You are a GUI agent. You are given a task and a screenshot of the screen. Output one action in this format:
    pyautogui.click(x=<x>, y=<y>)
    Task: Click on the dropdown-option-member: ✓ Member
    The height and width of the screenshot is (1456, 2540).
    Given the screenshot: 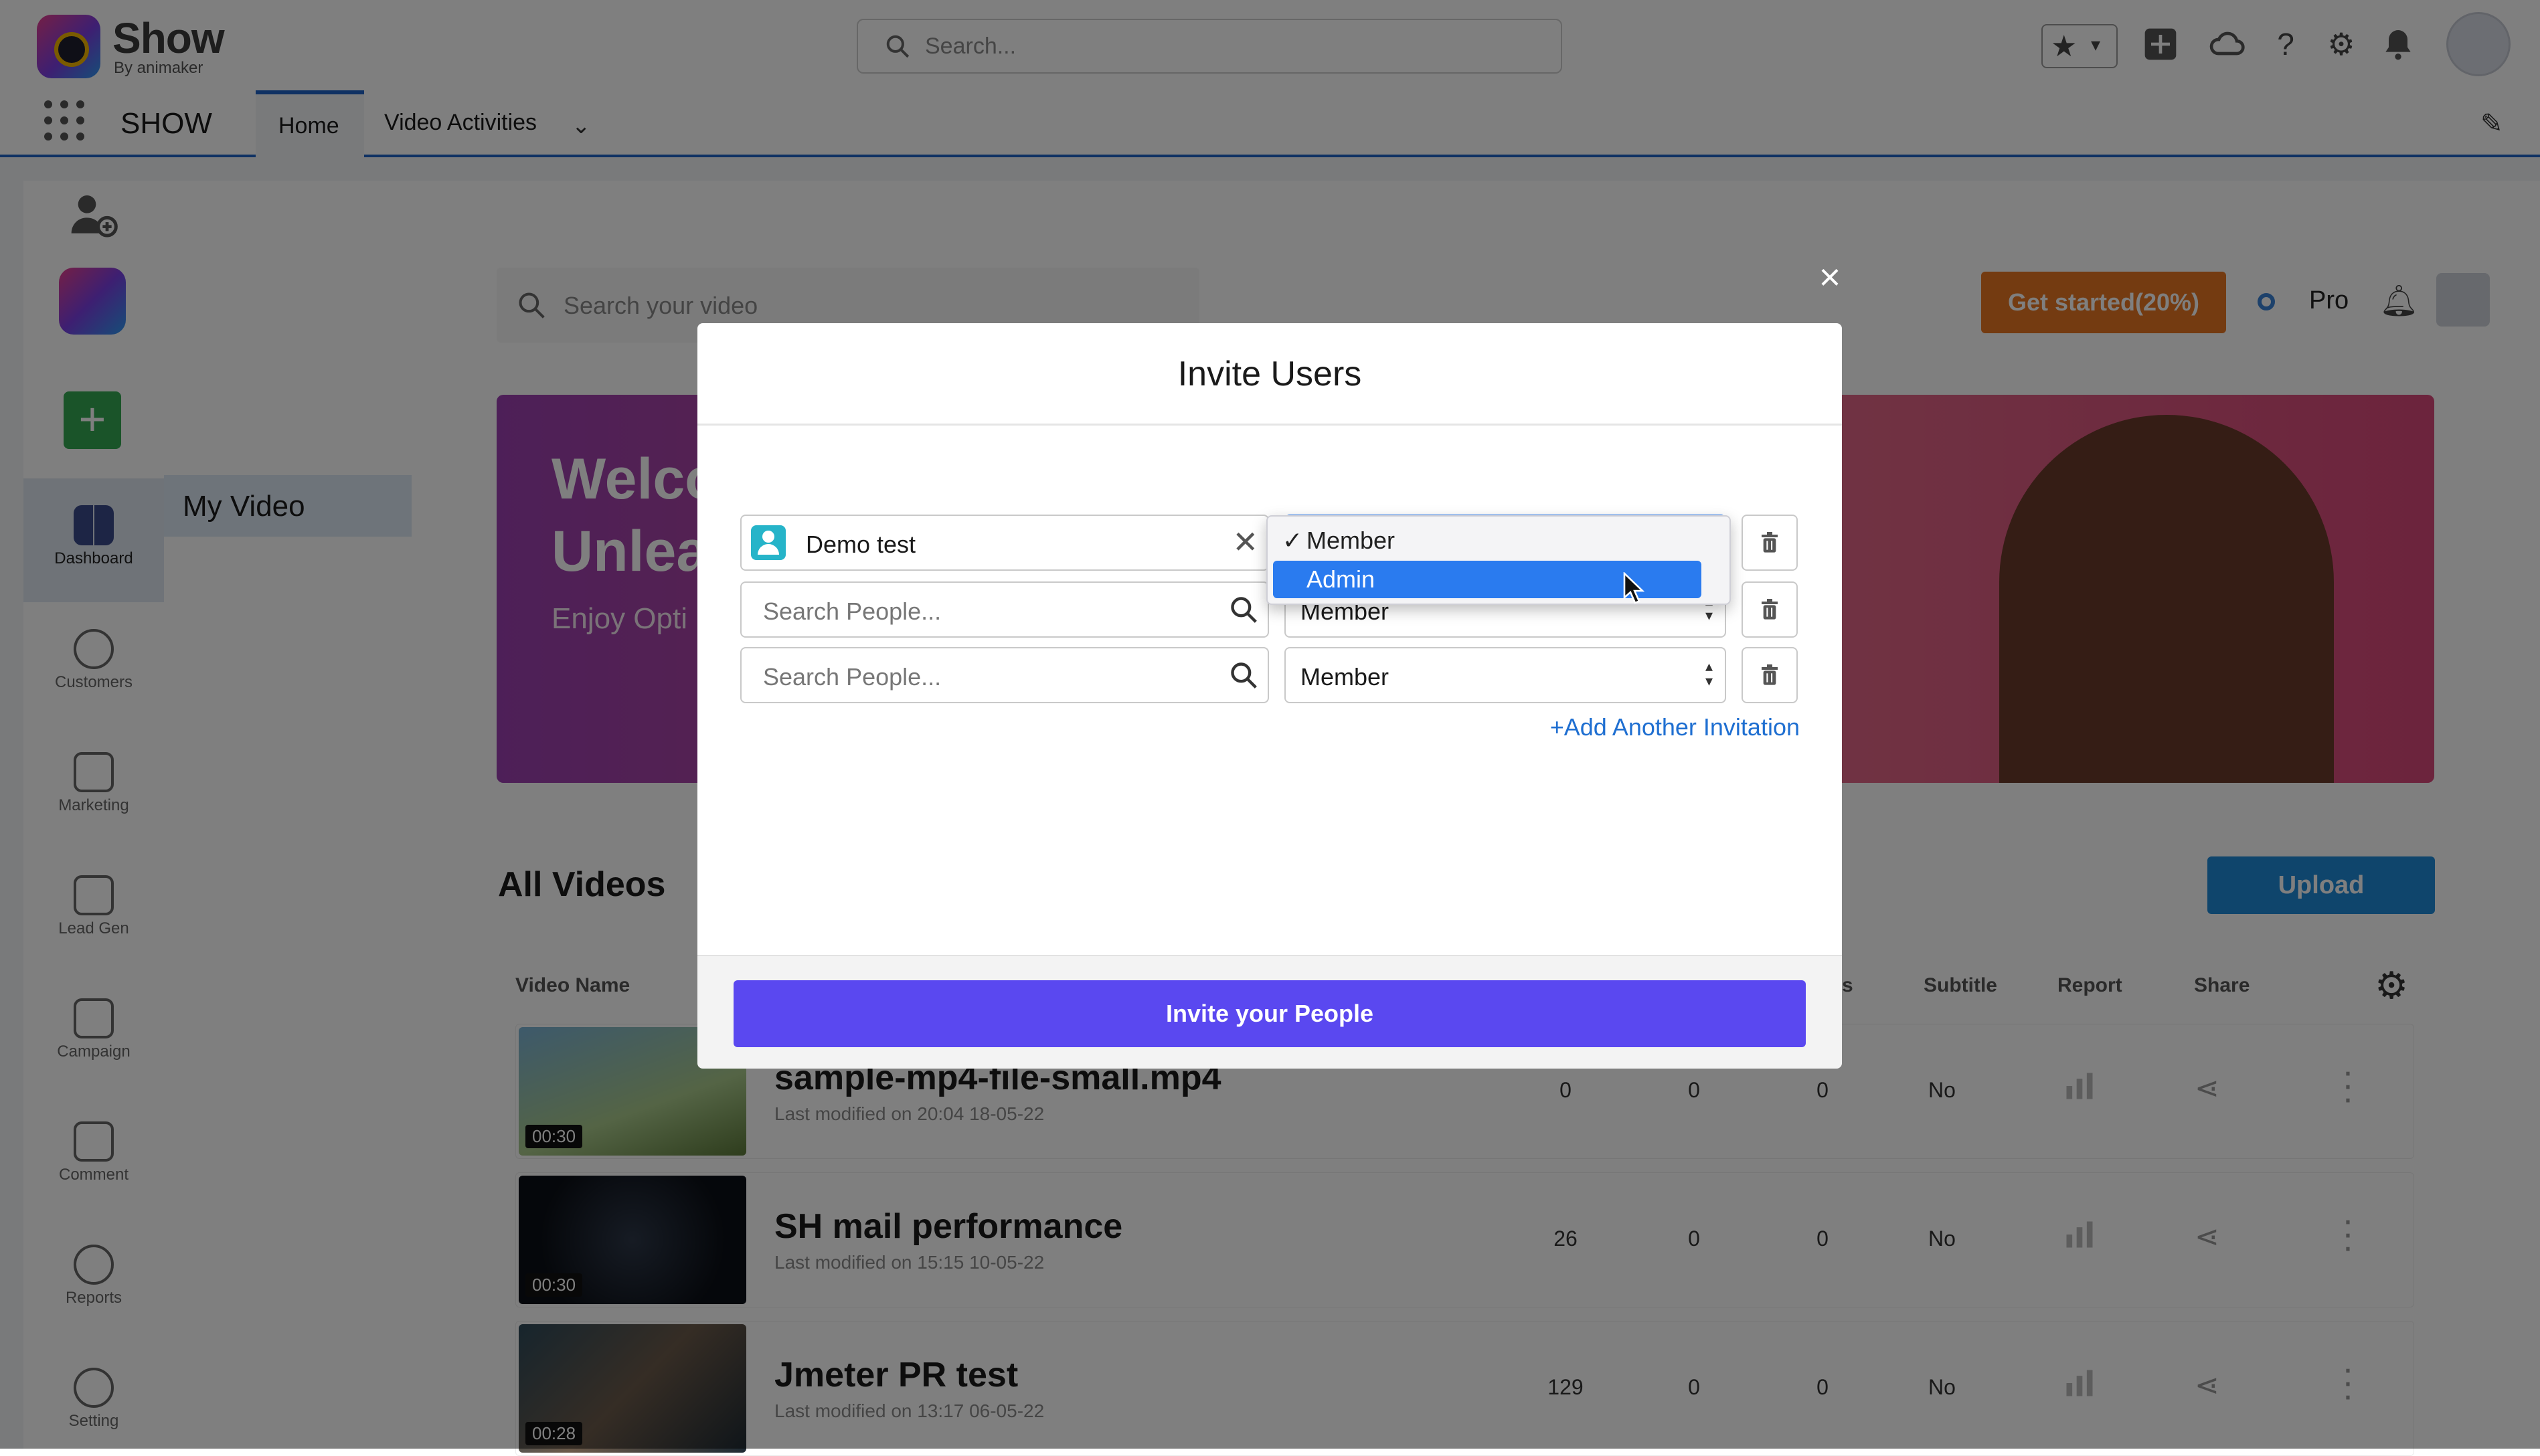 What is the action you would take?
    pyautogui.click(x=1487, y=540)
    